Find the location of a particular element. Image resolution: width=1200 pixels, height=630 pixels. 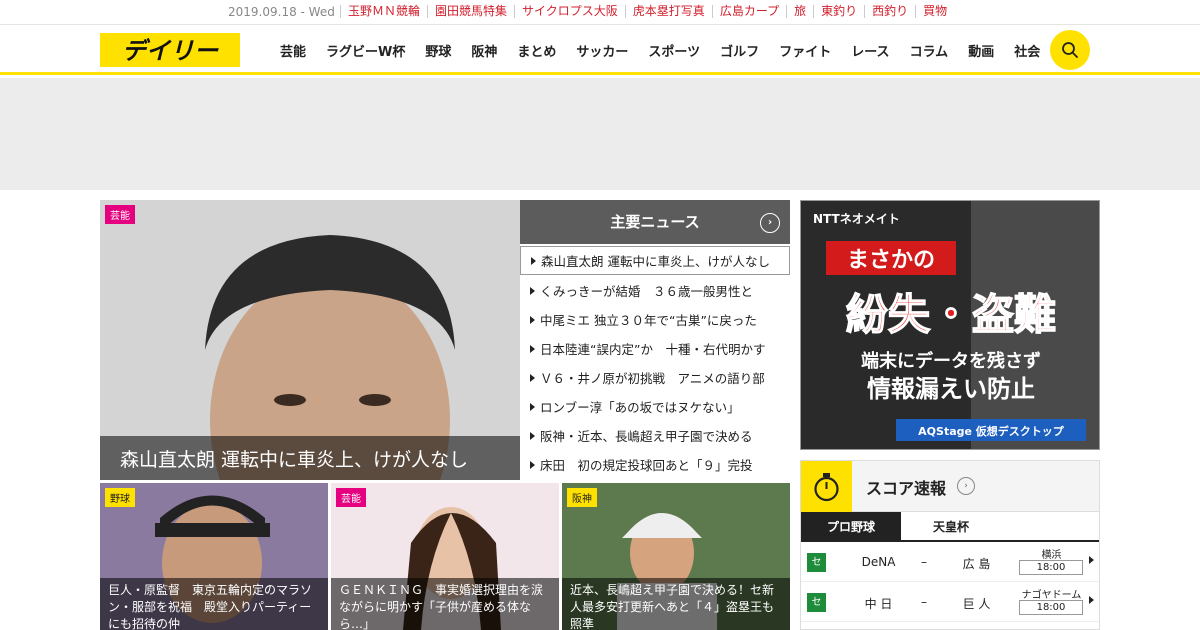

nav-item: コラム is located at coordinates (929, 50).